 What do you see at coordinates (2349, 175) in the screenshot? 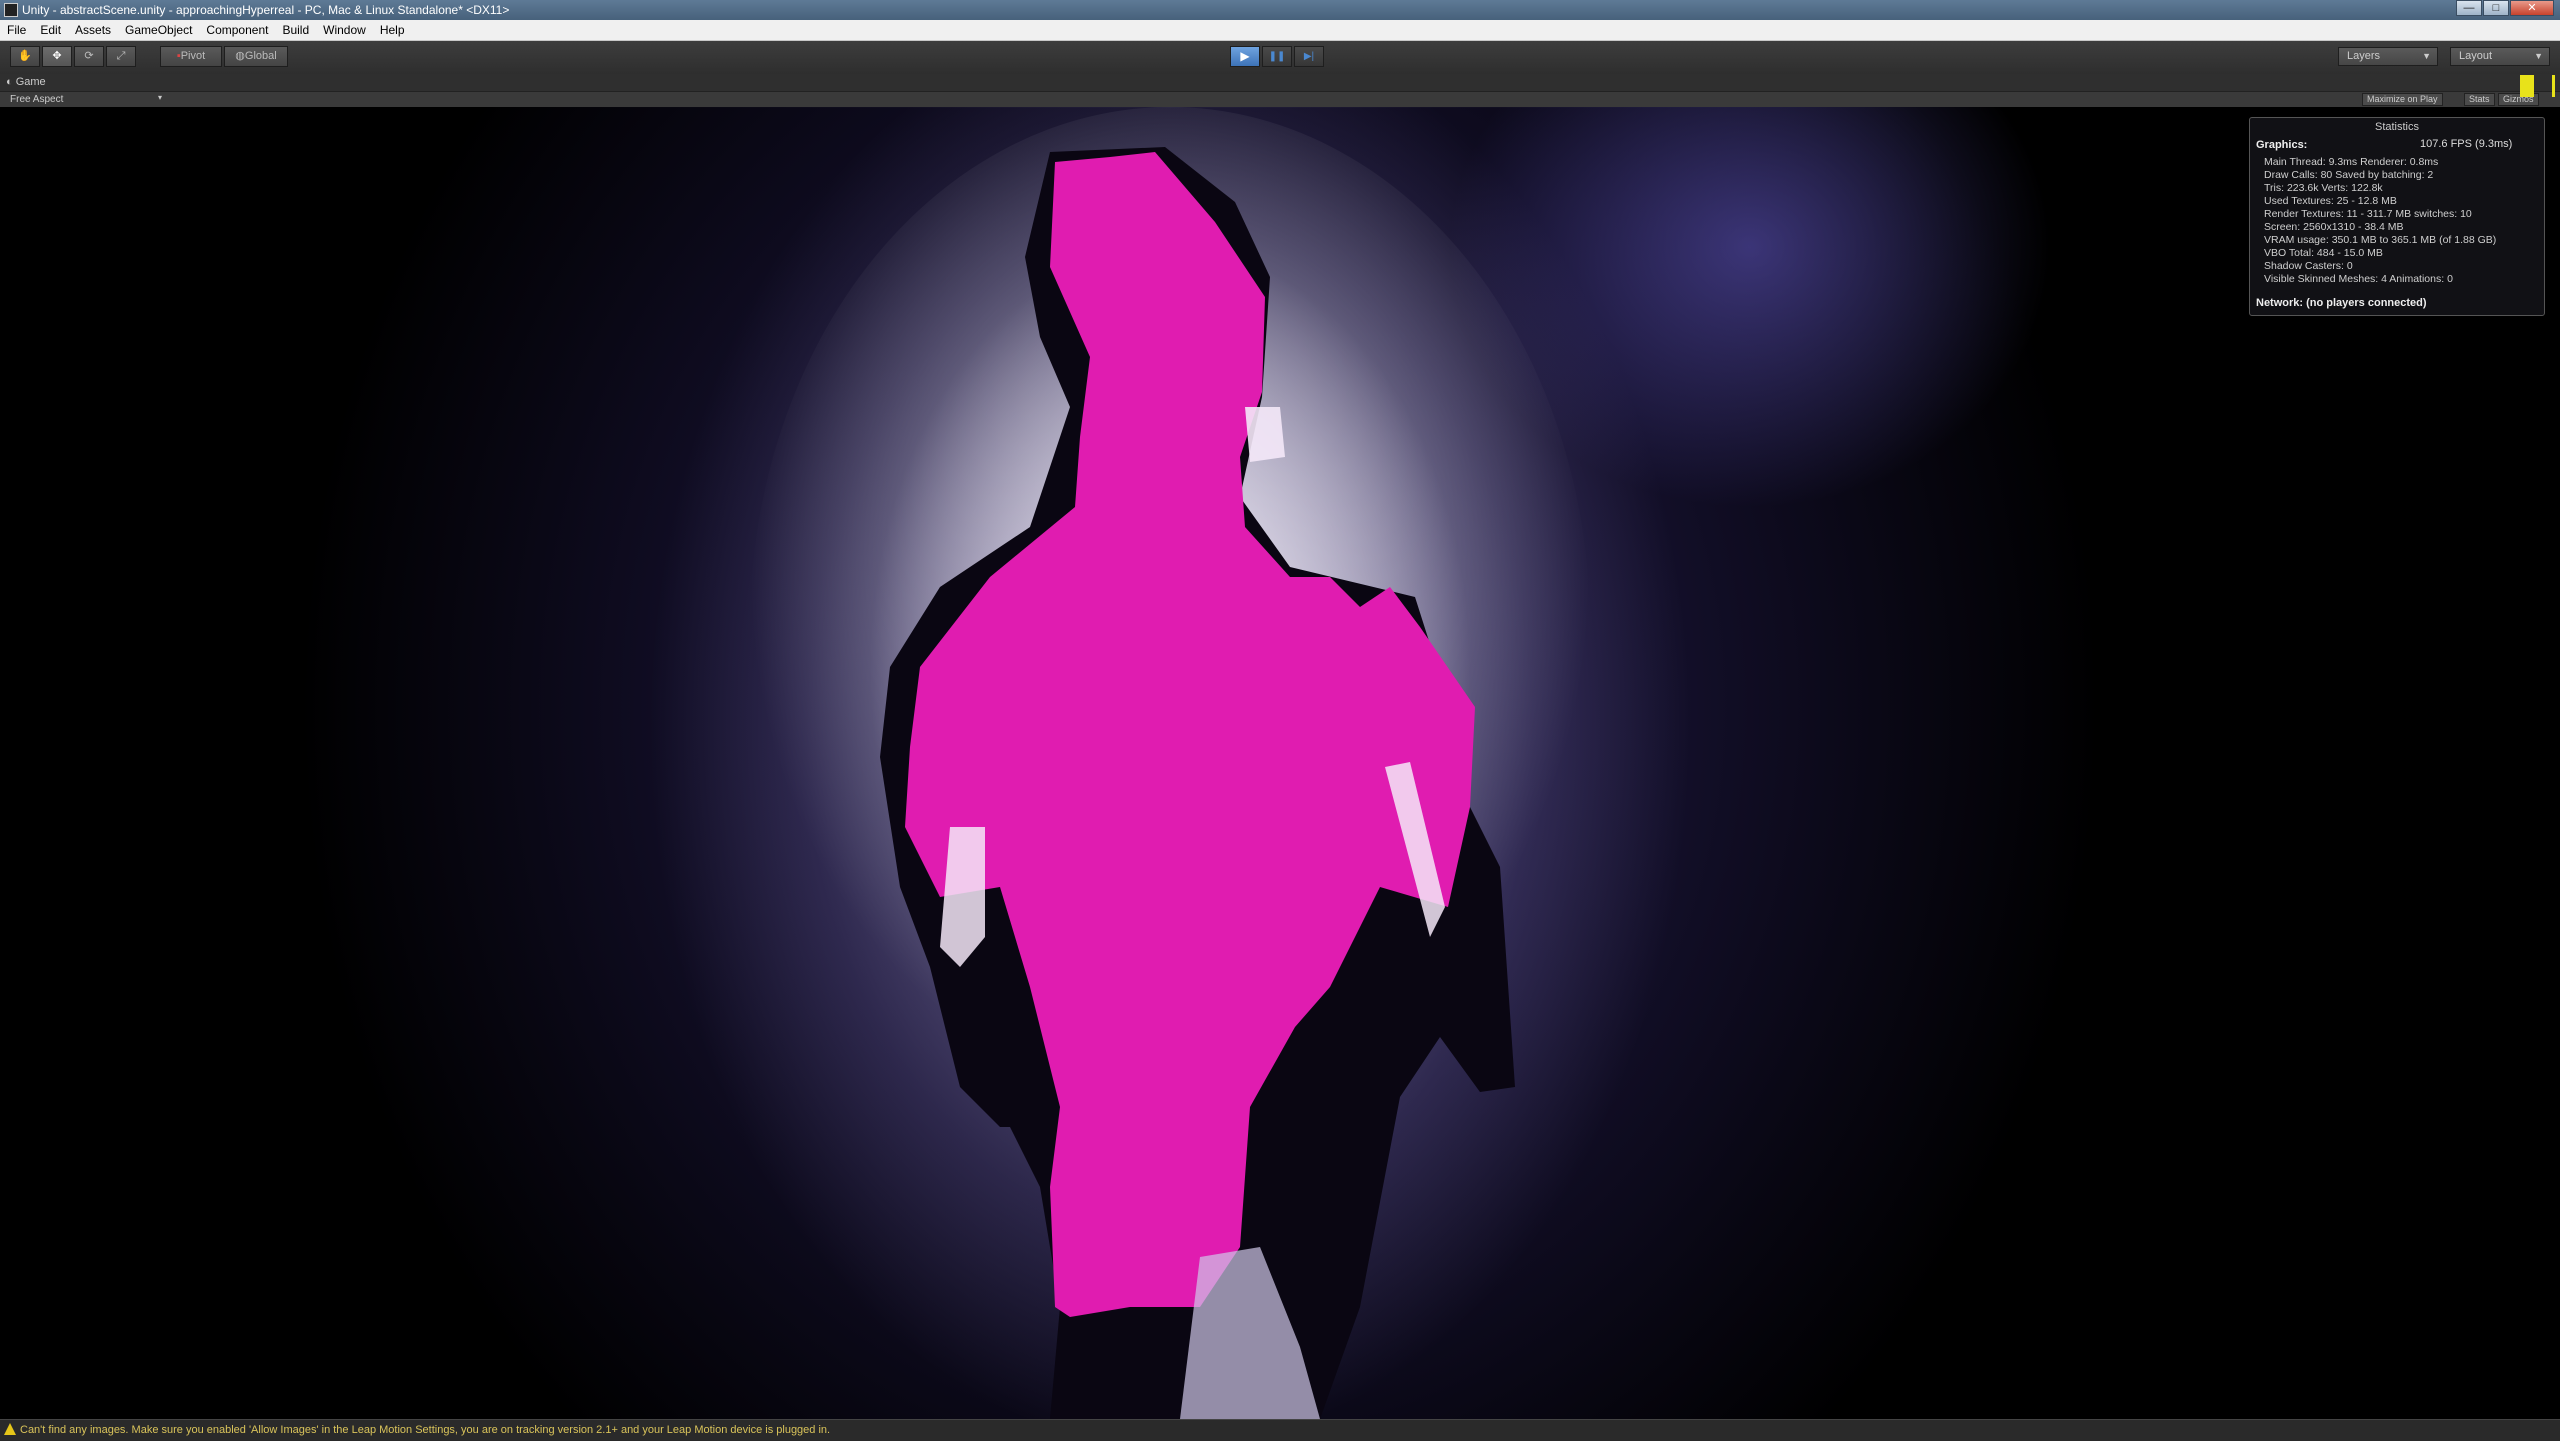
I see `stat-line: Draw Calls: 80 Saved by batching: 2` at bounding box center [2349, 175].